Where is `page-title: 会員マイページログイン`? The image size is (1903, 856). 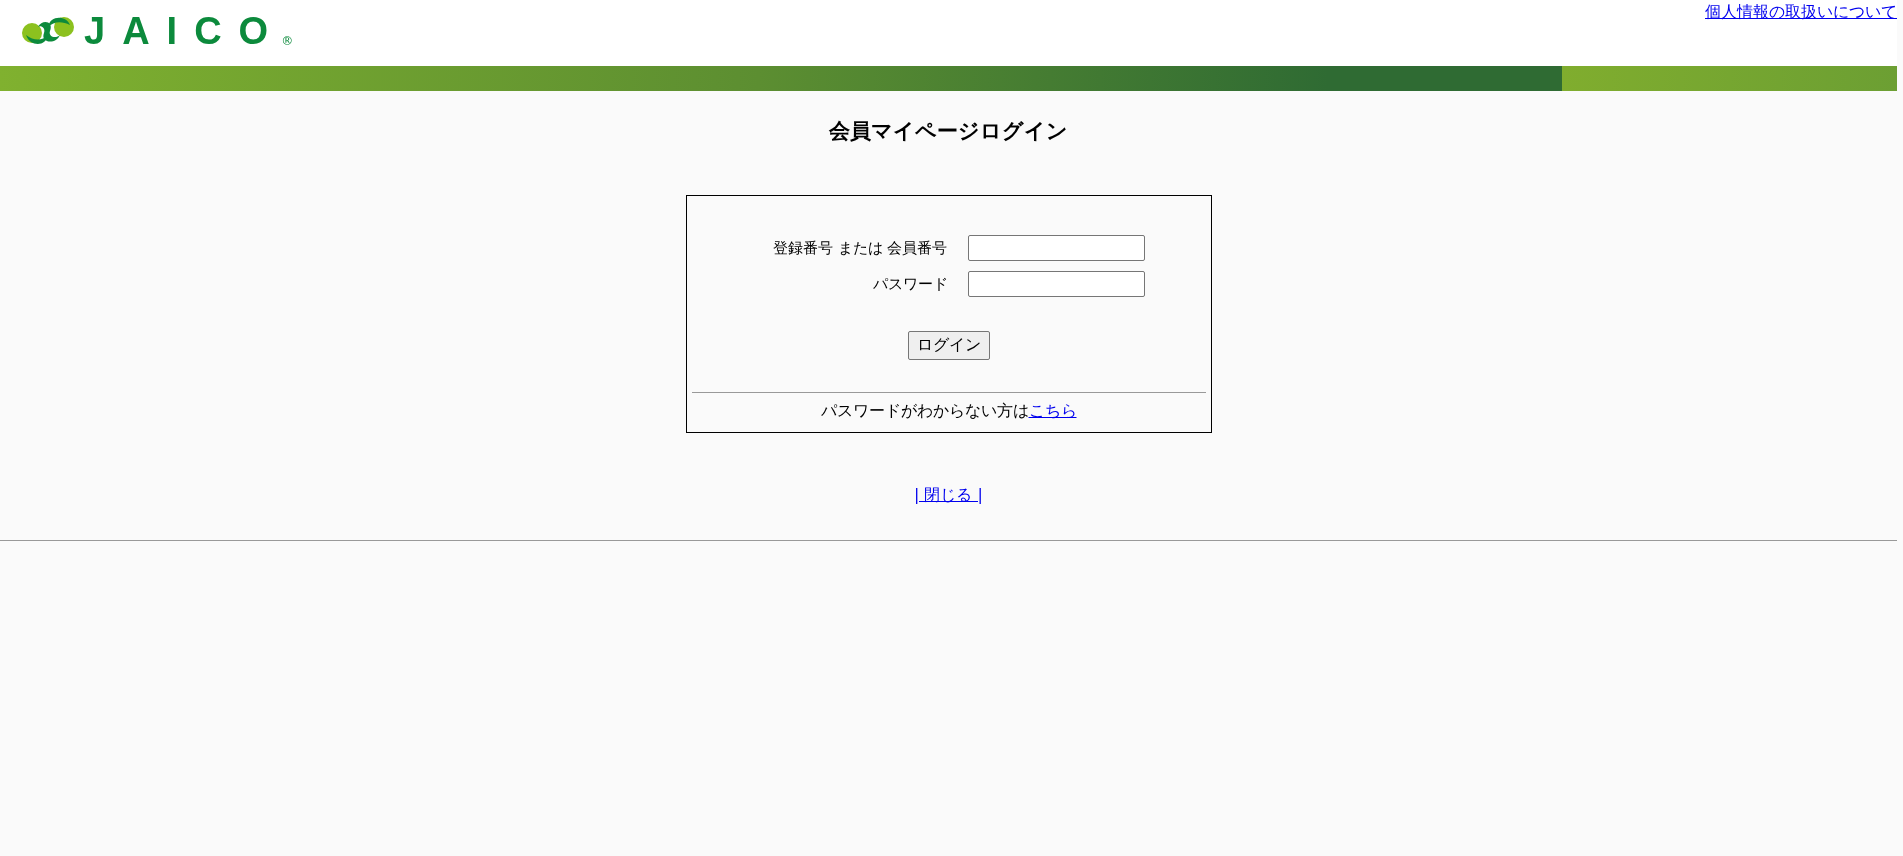 page-title: 会員マイページログイン is located at coordinates (948, 131).